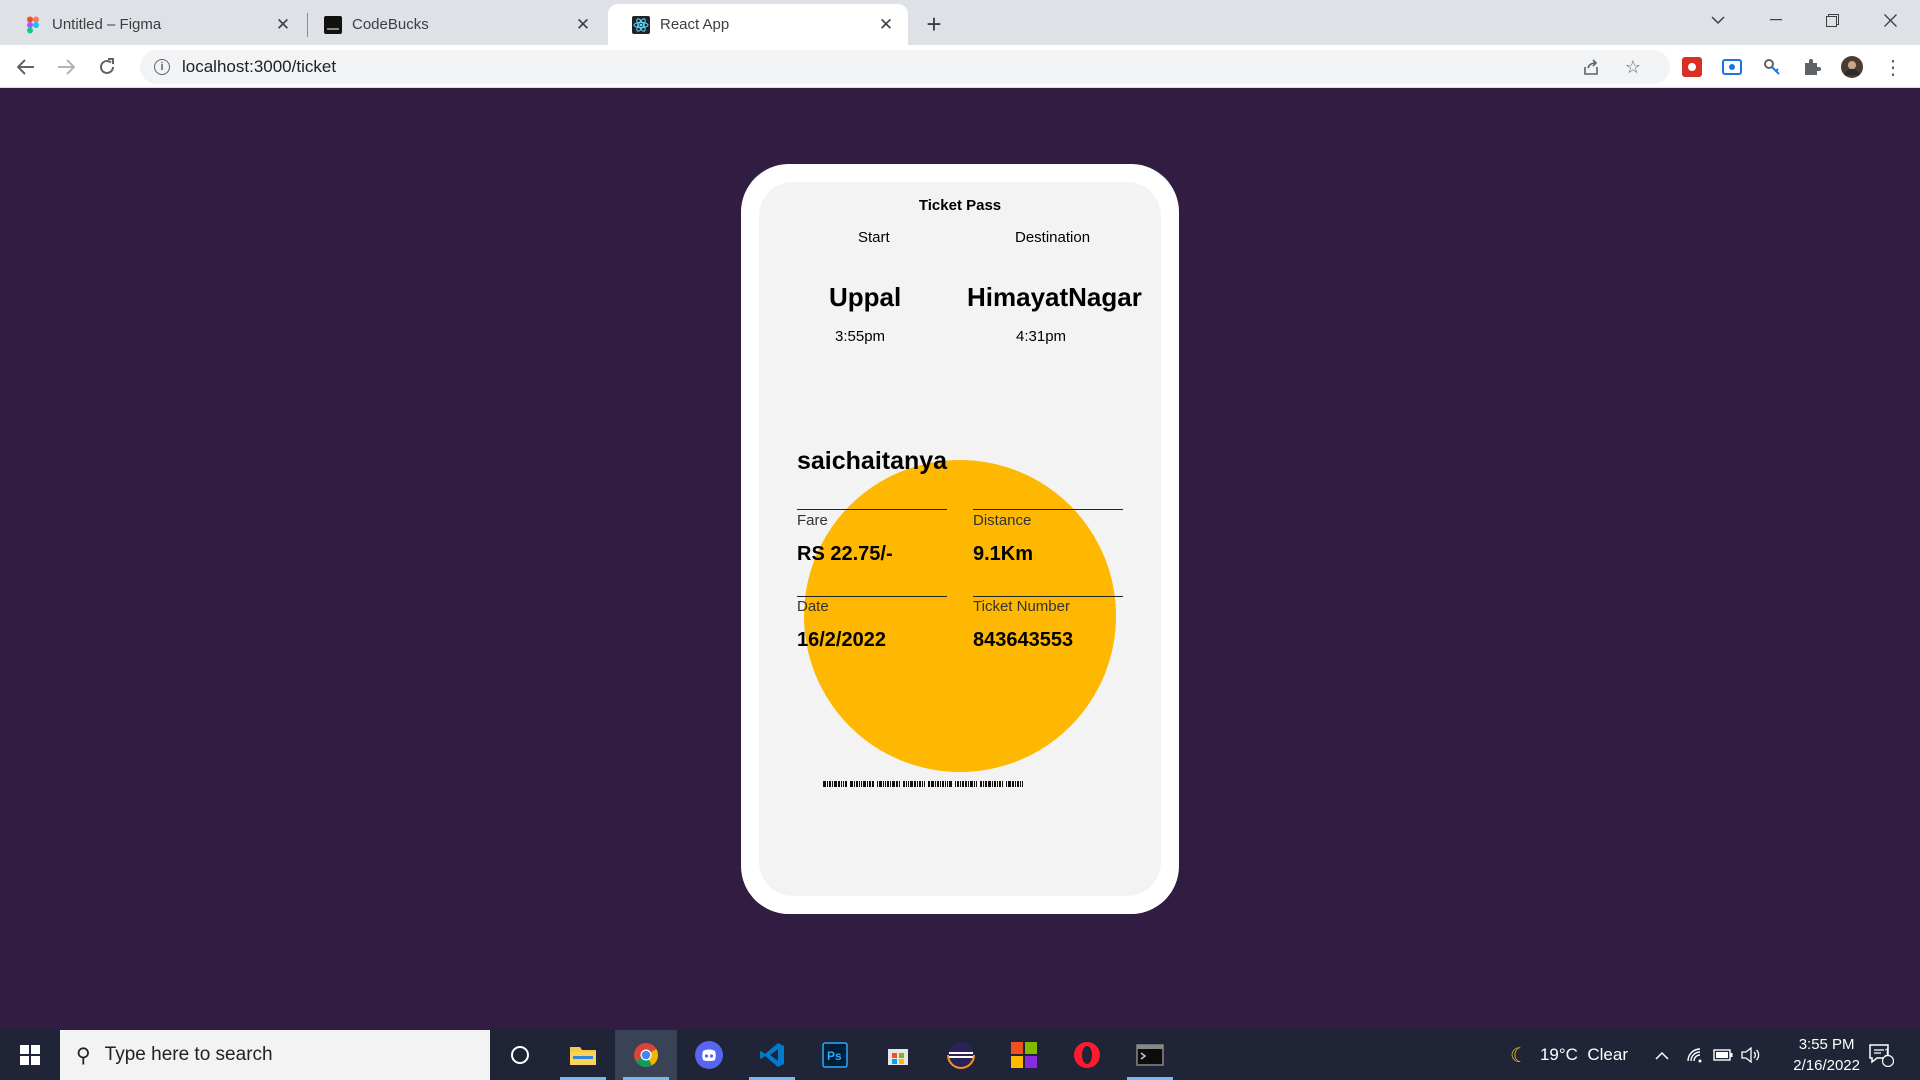  I want to click on extension-red-icon, so click(1692, 67).